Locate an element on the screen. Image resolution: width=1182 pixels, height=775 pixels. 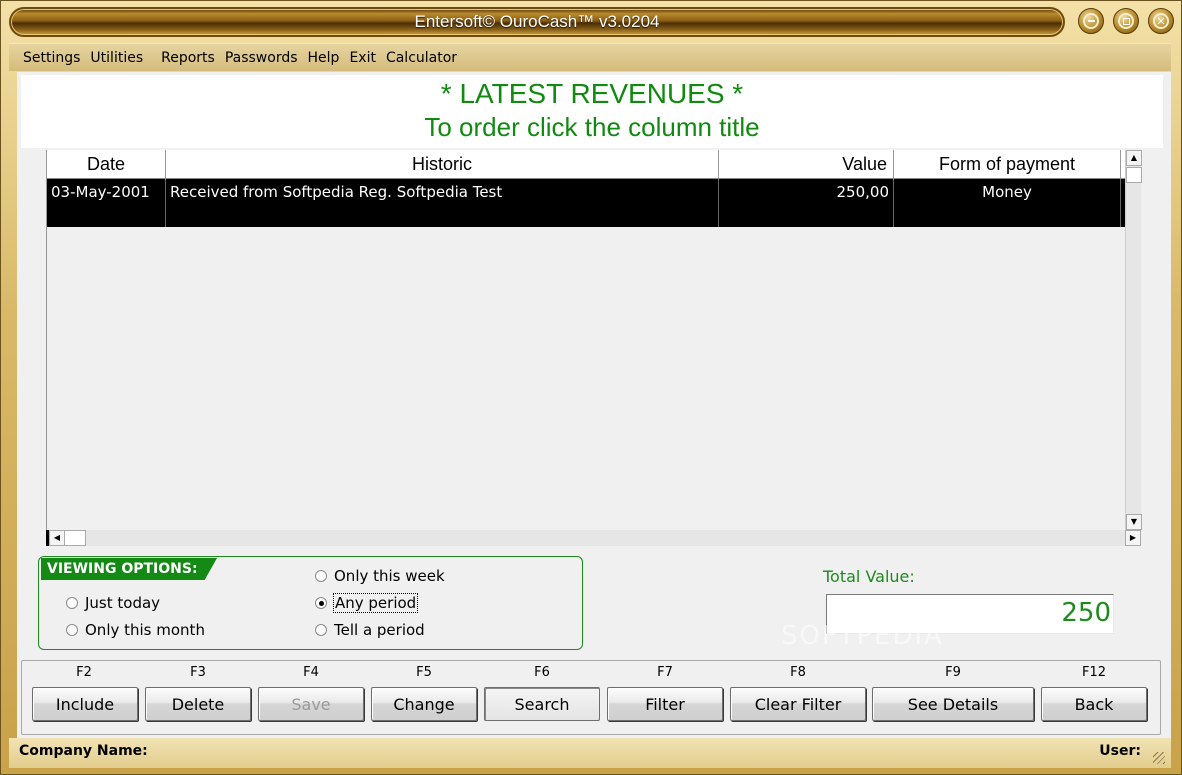
radio-just-today: Just today is located at coordinates (113, 603).